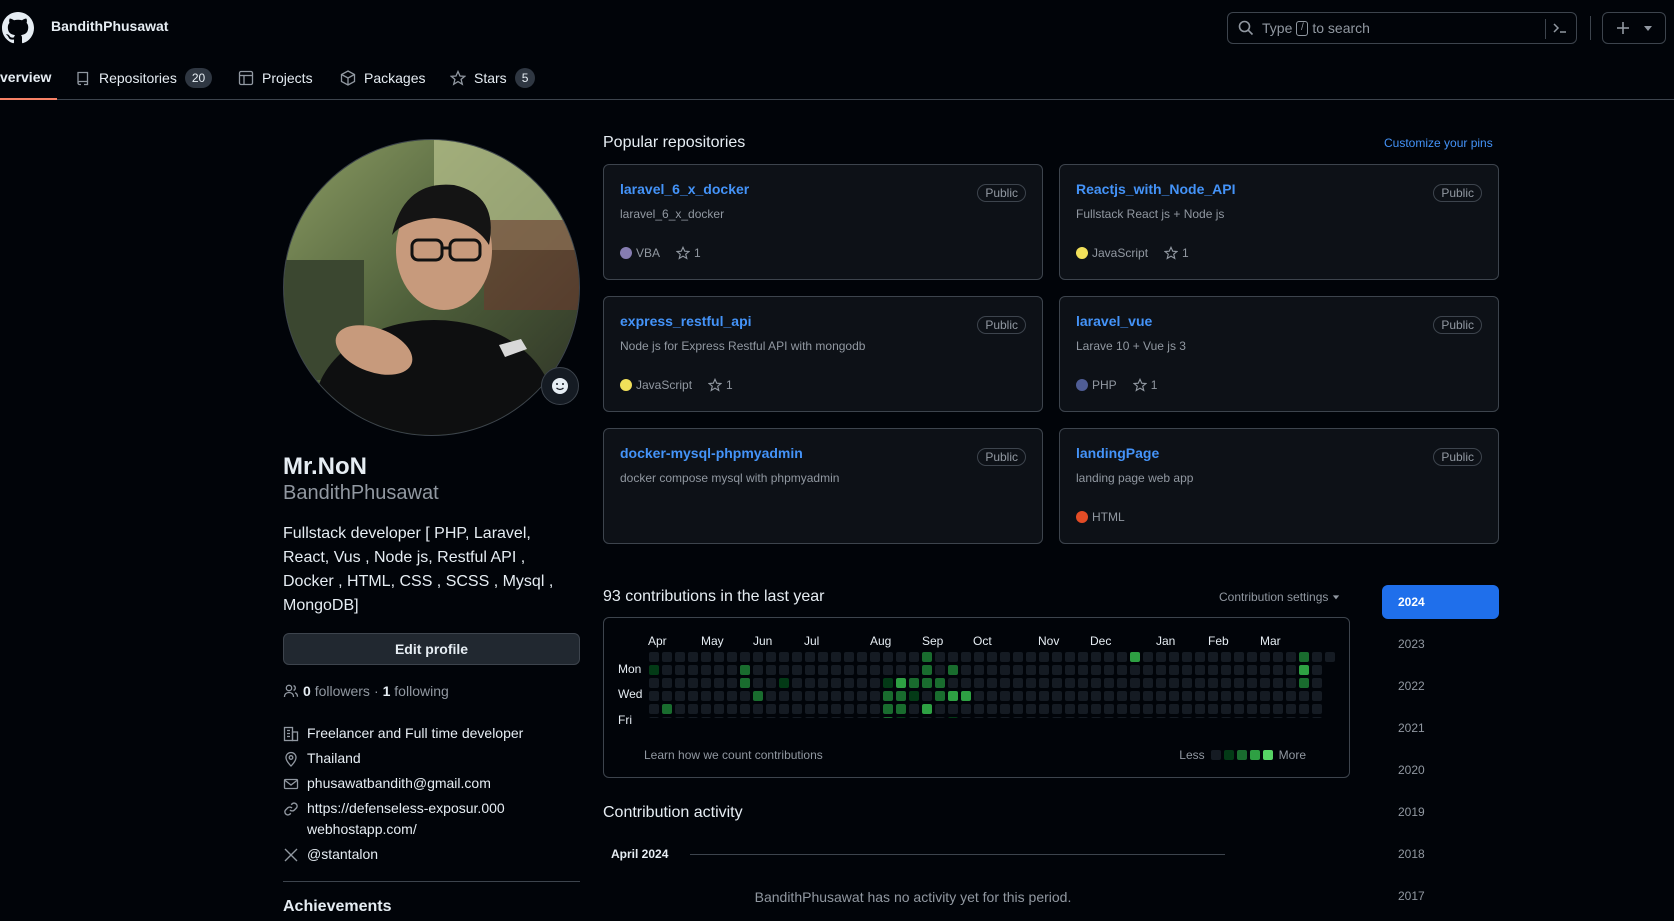 This screenshot has height=921, width=1674. Describe the element at coordinates (1440, 896) in the screenshot. I see `year-link-2017: 2017` at that location.